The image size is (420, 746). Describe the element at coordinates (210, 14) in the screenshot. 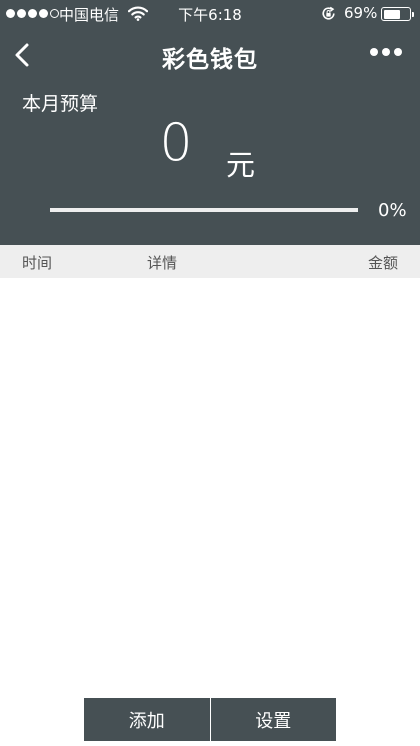

I see `status-bar: 中国电信 下午6:18 69%` at that location.